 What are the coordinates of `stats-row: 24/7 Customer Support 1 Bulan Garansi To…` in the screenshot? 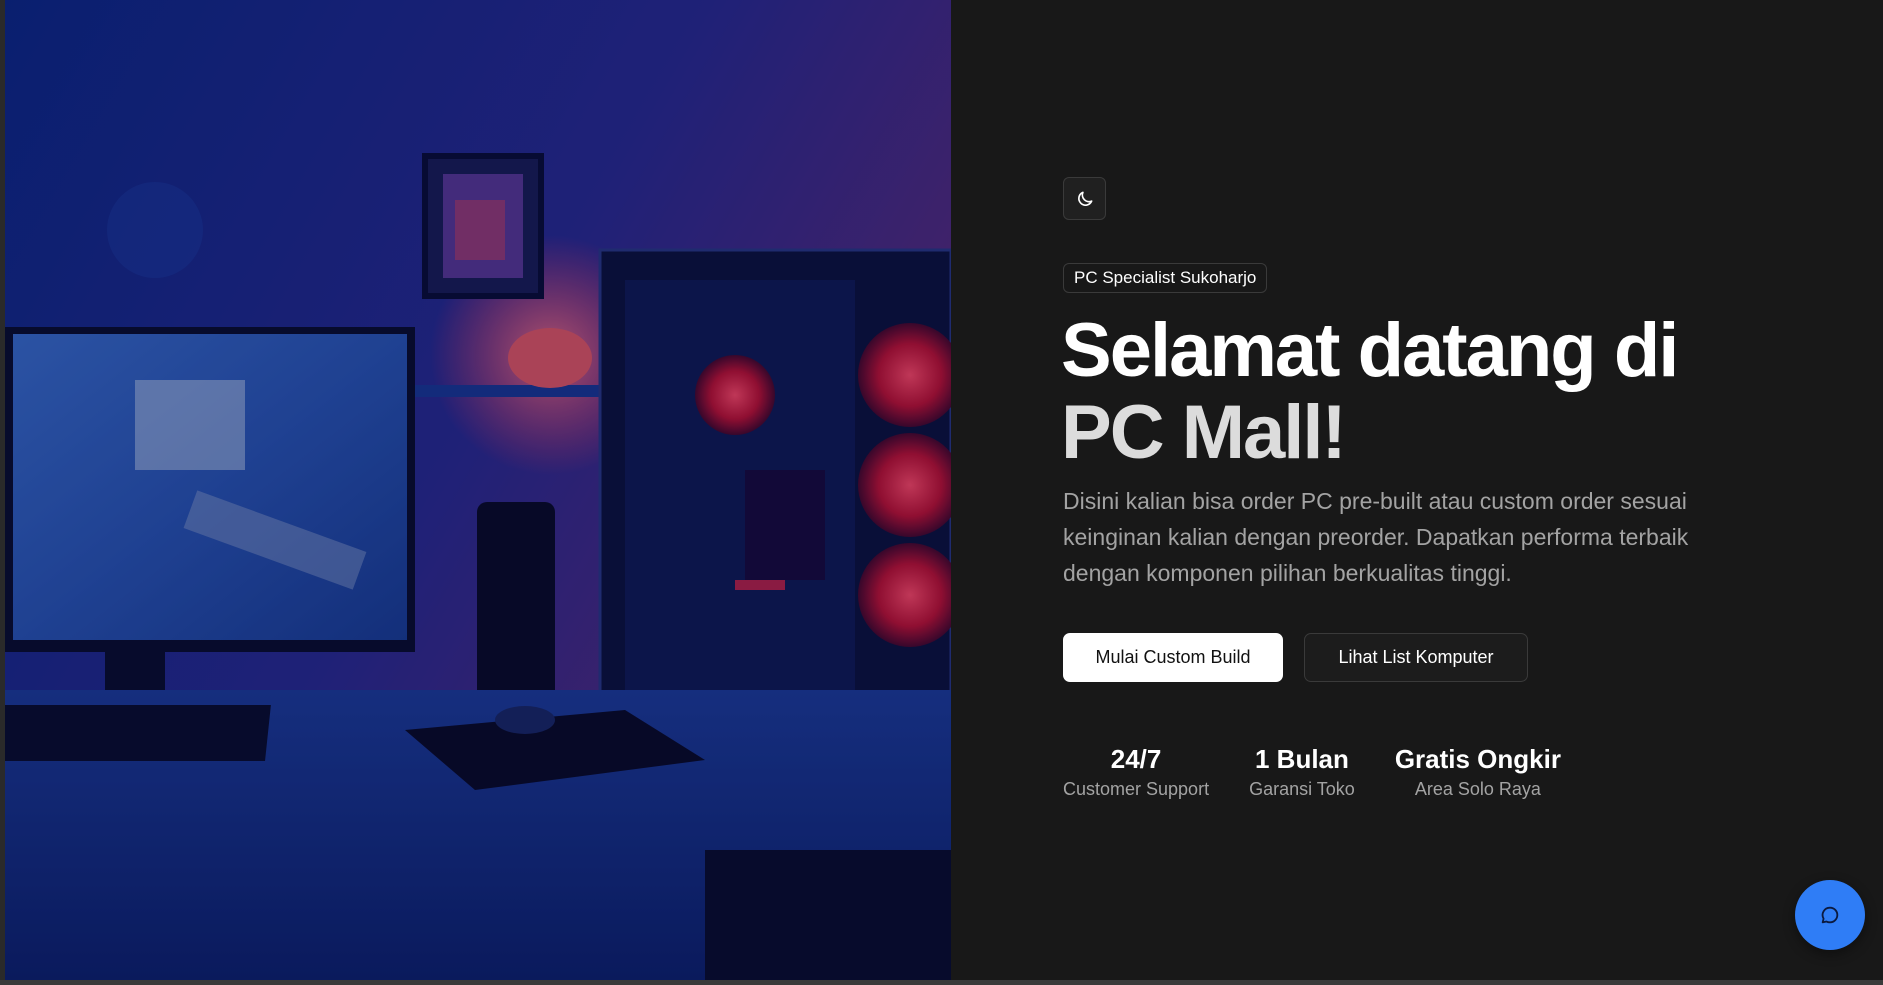 It's located at (1312, 772).